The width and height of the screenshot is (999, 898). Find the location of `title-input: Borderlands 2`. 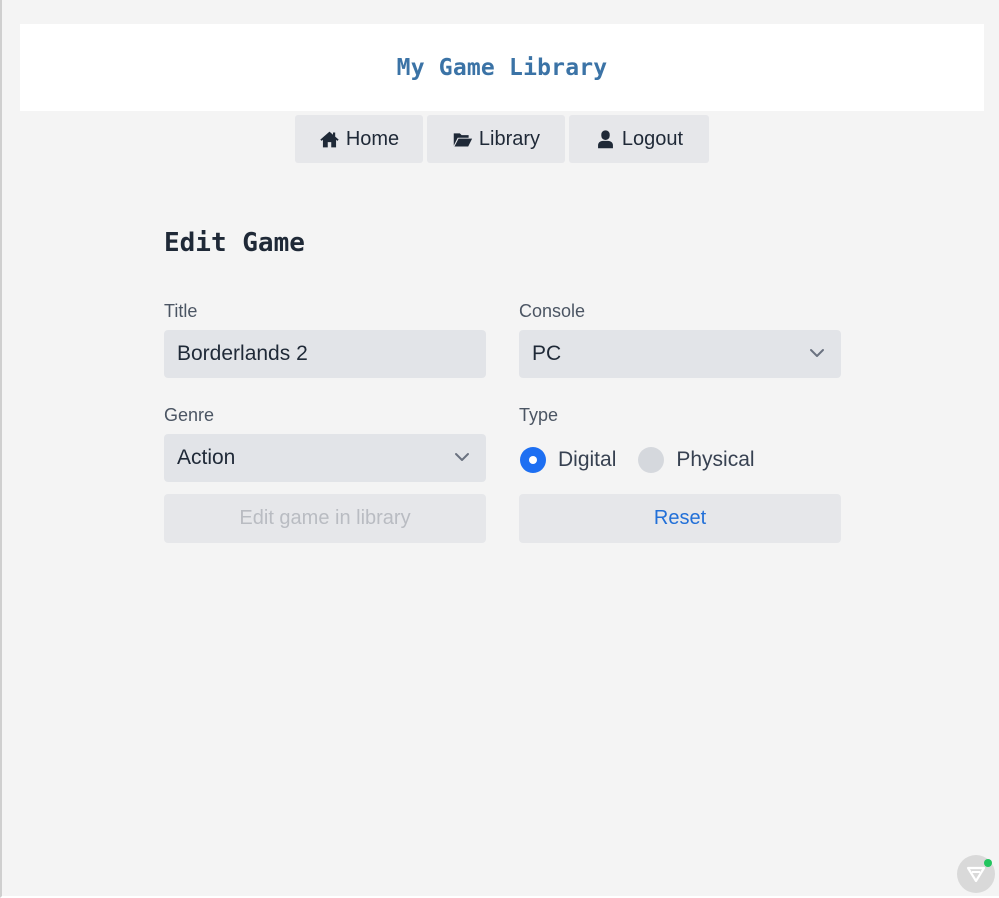

title-input: Borderlands 2 is located at coordinates (325, 354).